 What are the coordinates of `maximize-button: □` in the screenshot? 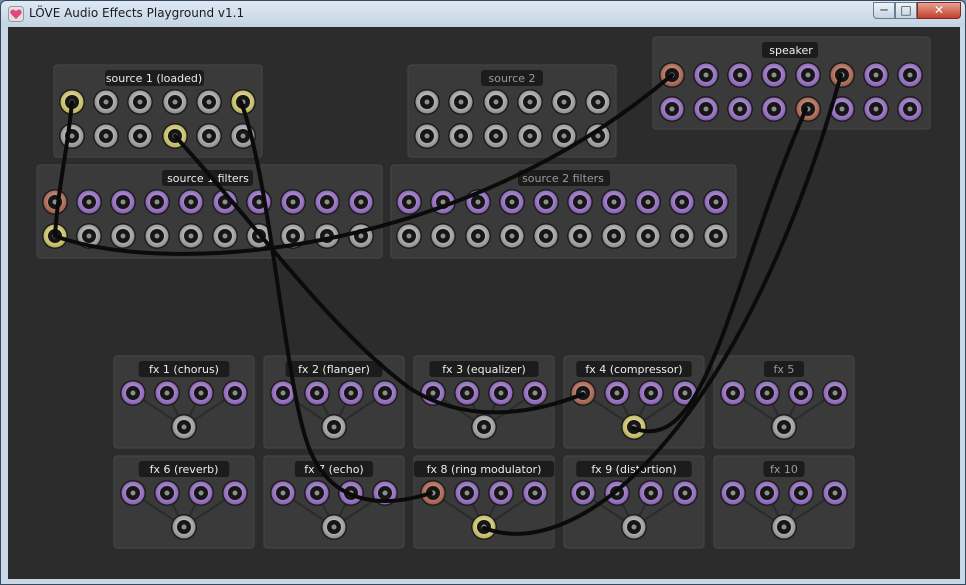 It's located at (906, 10).